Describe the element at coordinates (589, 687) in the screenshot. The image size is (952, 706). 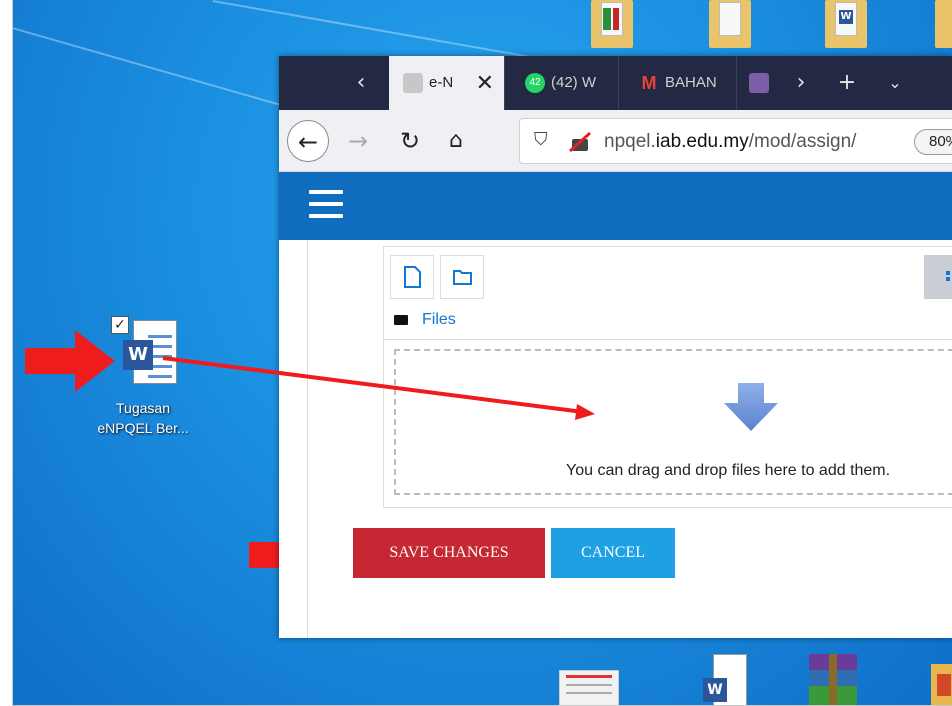
I see `document-thumbnail-icon` at that location.